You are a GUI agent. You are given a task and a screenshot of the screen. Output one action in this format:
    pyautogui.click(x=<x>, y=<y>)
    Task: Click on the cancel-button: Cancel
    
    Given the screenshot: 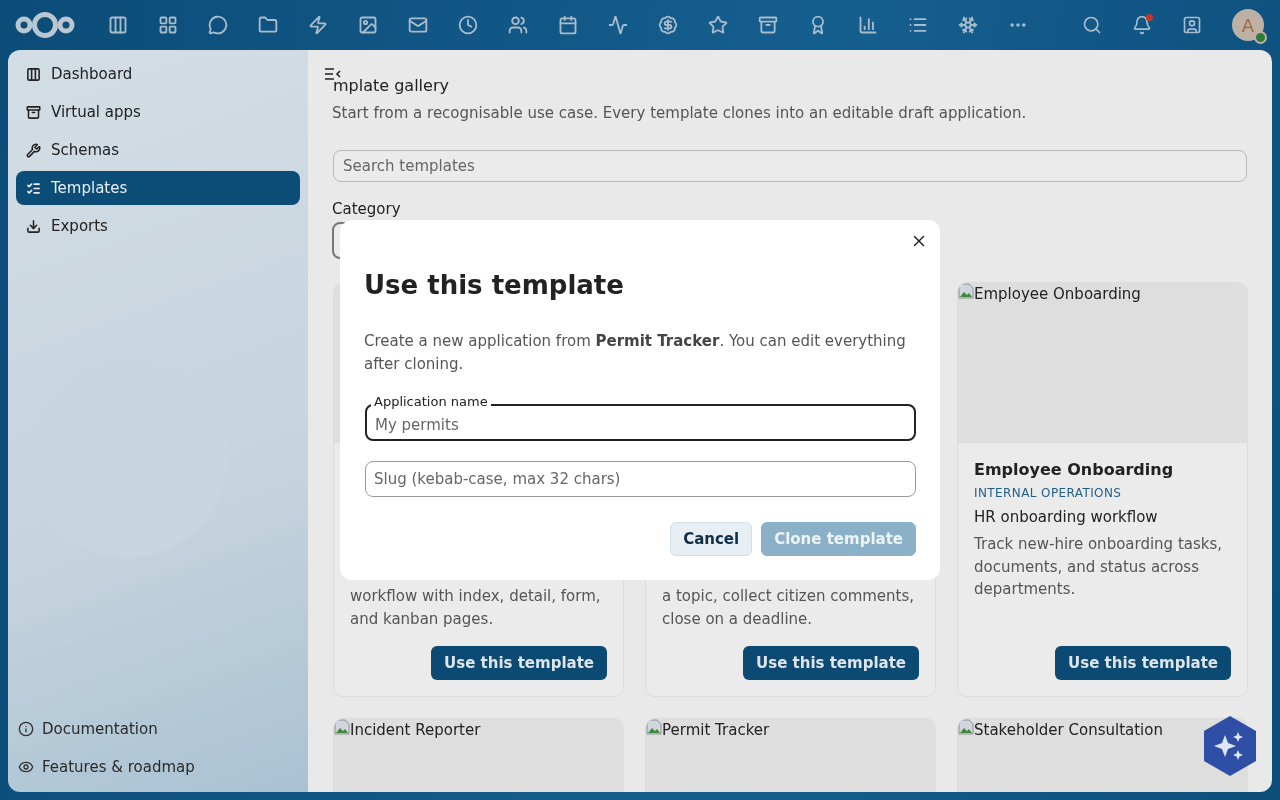 What is the action you would take?
    pyautogui.click(x=711, y=539)
    